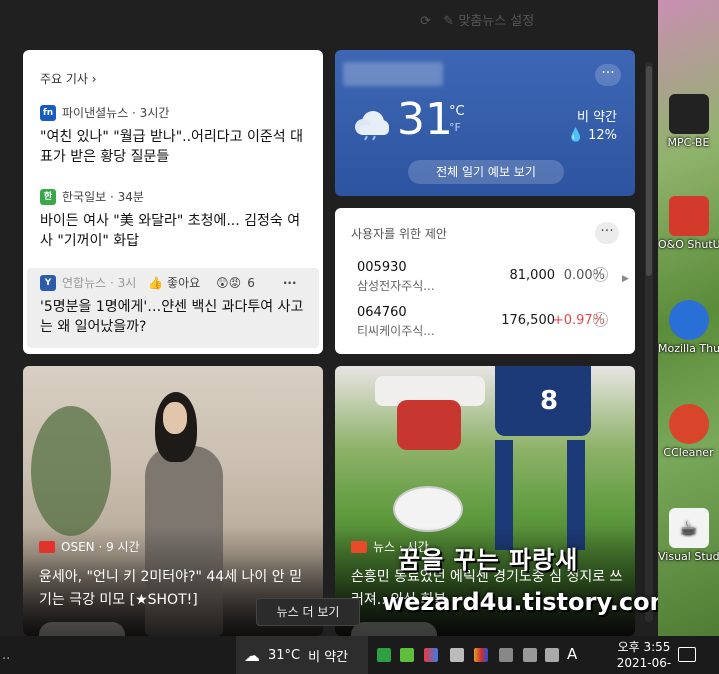  What do you see at coordinates (71, 471) in the screenshot?
I see `plant-image` at bounding box center [71, 471].